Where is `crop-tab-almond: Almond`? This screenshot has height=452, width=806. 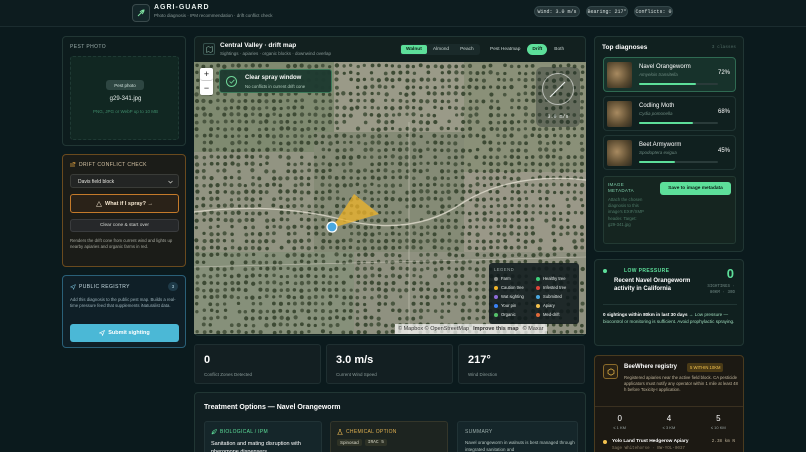 crop-tab-almond: Almond is located at coordinates (441, 49).